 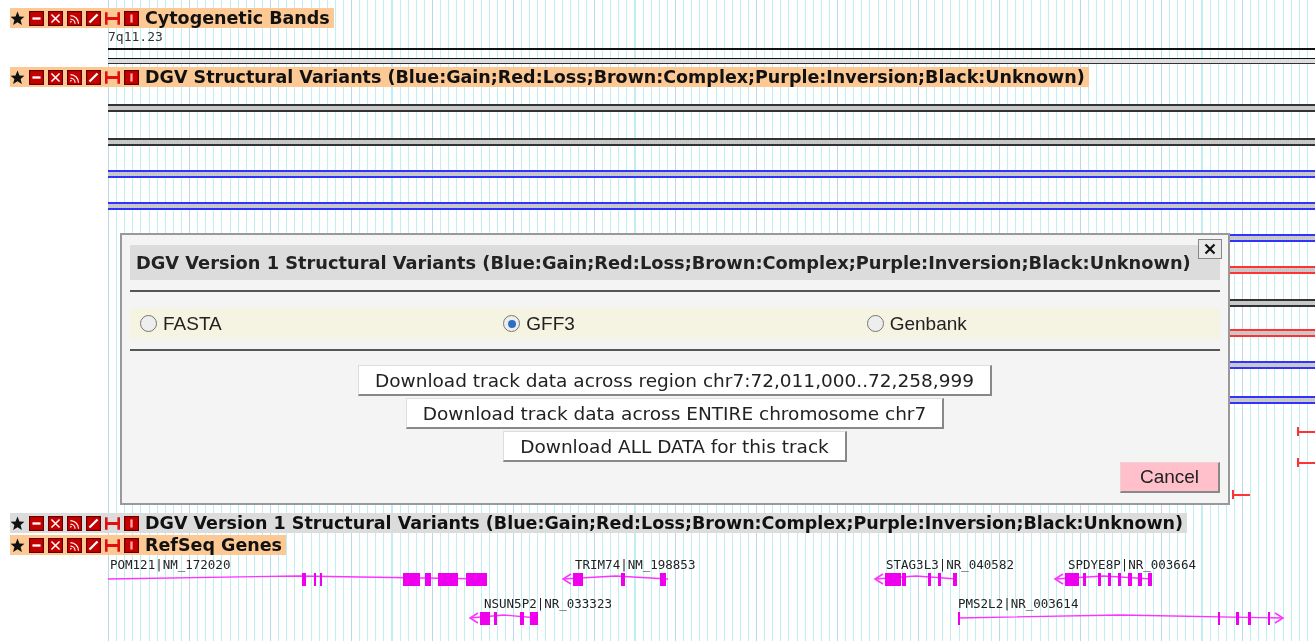 I want to click on track-label: RefSeq Genes, so click(x=148, y=545).